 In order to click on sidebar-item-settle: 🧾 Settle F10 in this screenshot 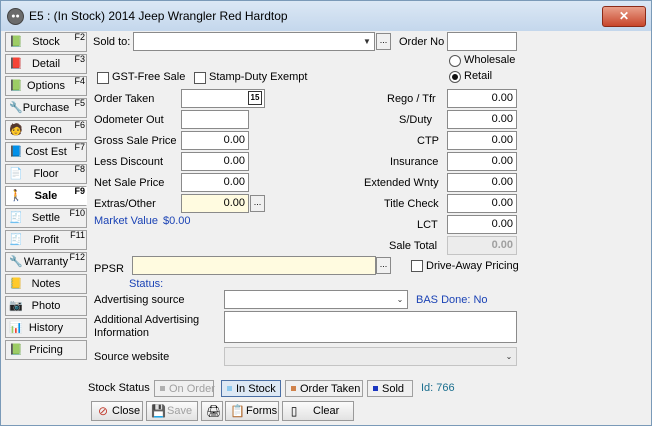, I will do `click(46, 218)`.